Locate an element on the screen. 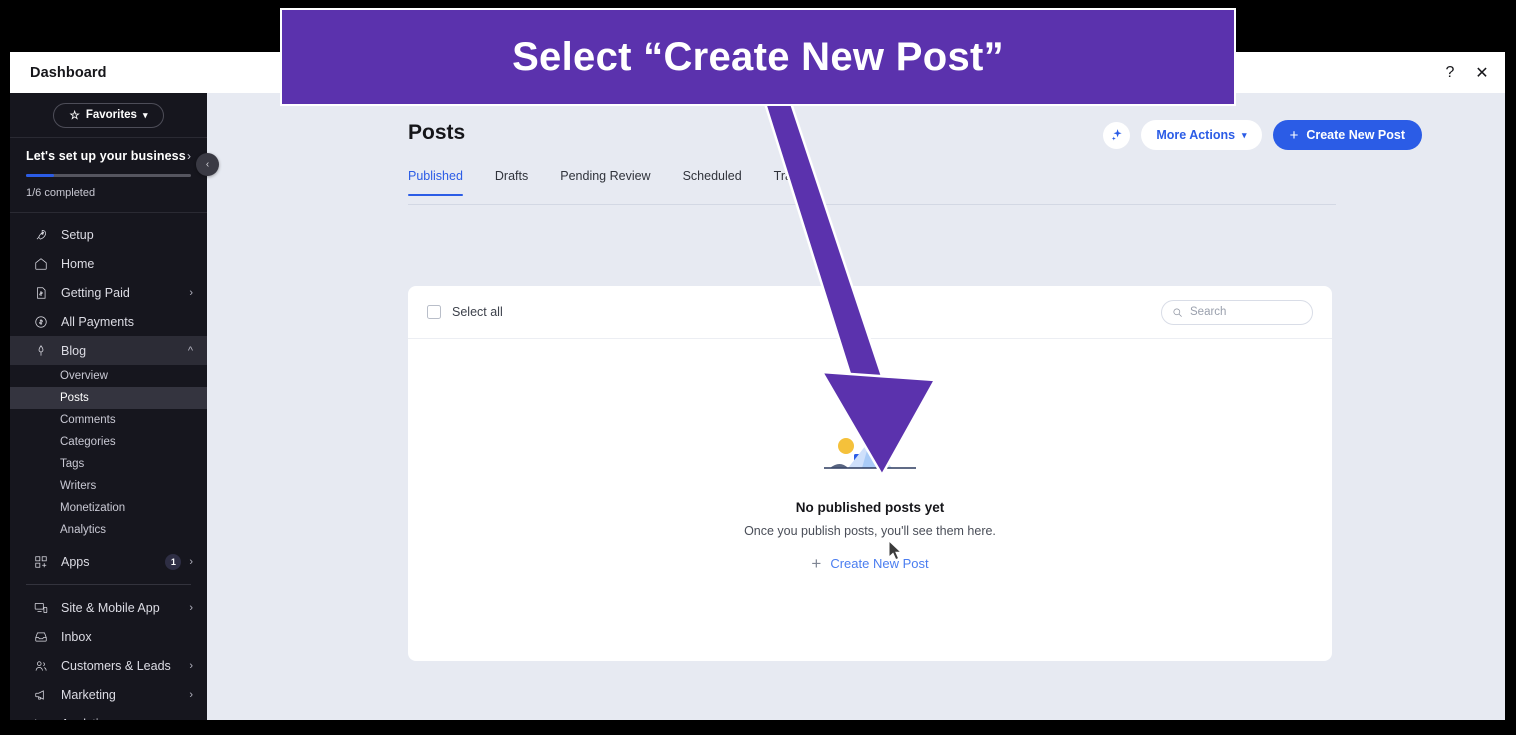  tab-scheduled: Scheduled is located at coordinates (712, 182).